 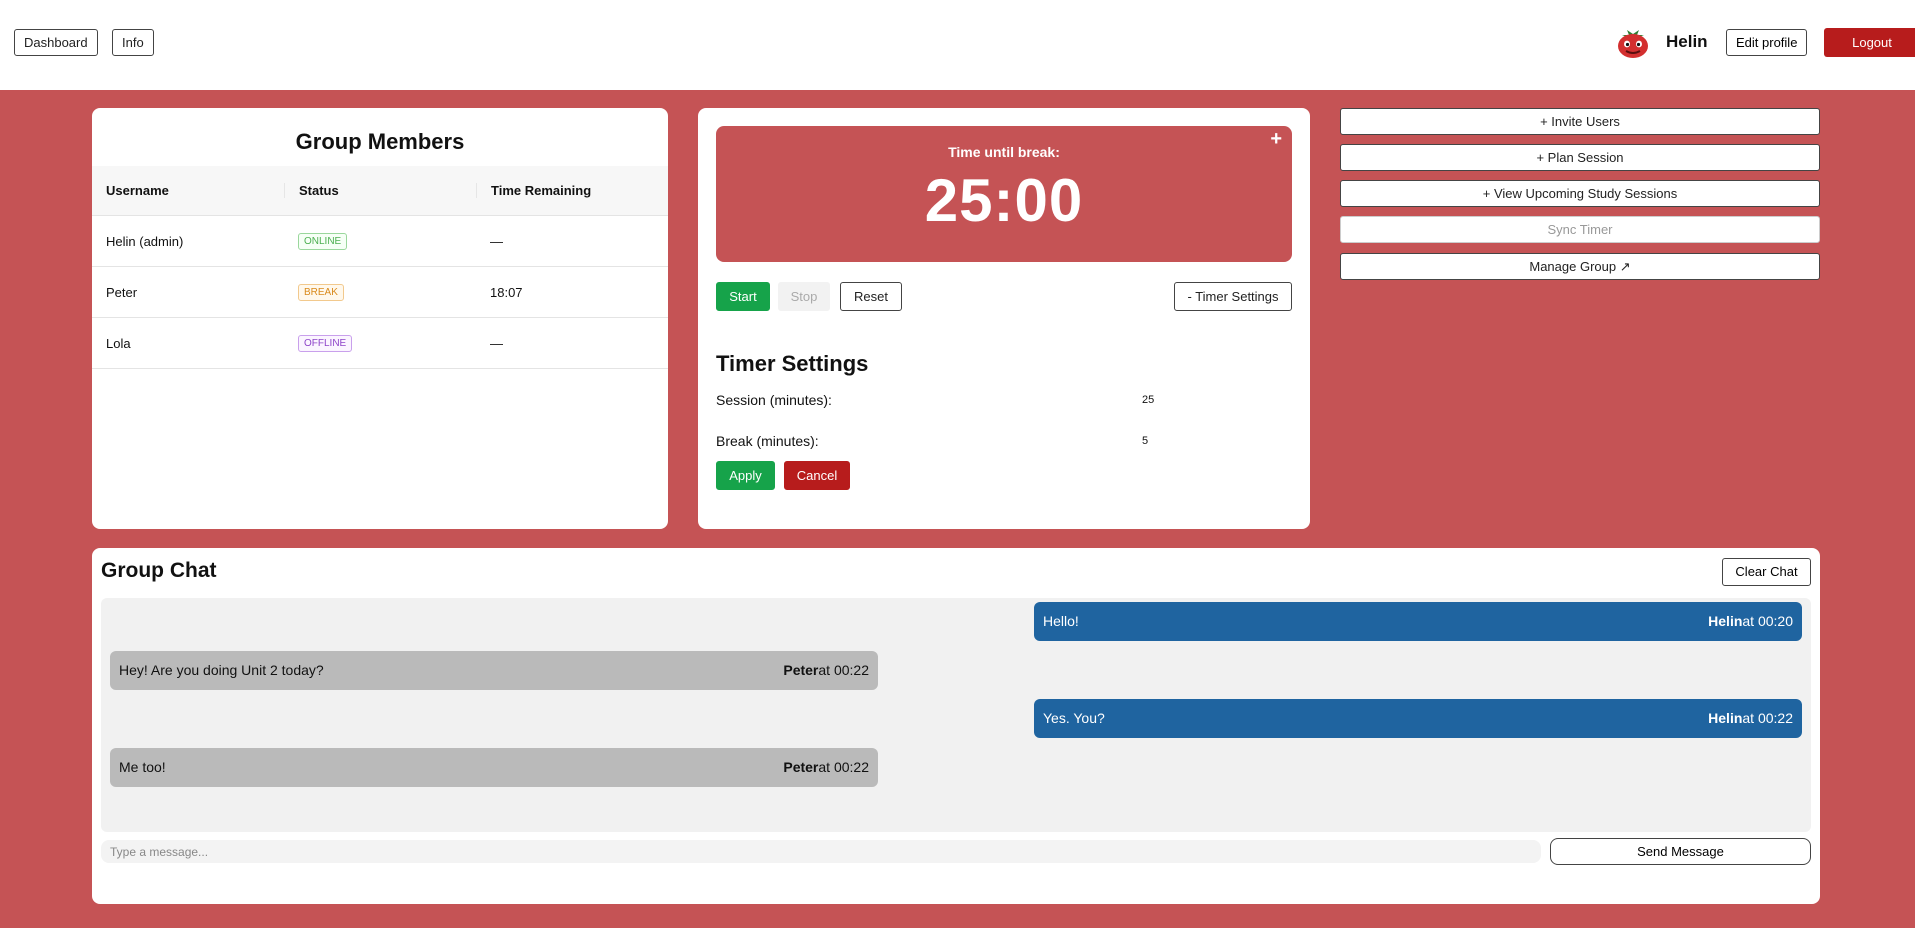 I want to click on stop-button: Stop, so click(x=804, y=296).